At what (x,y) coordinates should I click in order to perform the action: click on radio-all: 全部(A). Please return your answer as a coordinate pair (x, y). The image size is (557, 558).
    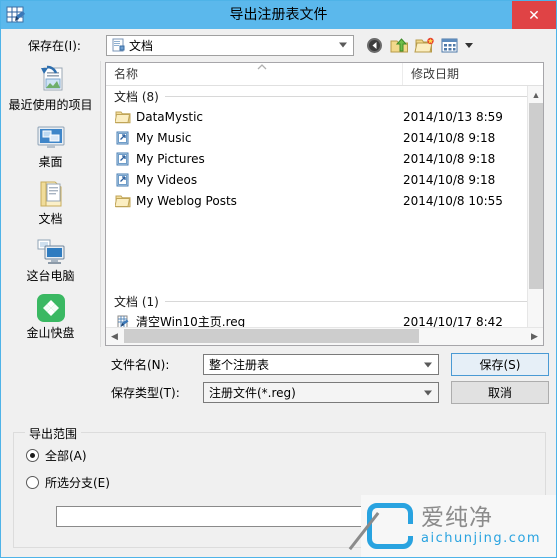
    Looking at the image, I should click on (285, 455).